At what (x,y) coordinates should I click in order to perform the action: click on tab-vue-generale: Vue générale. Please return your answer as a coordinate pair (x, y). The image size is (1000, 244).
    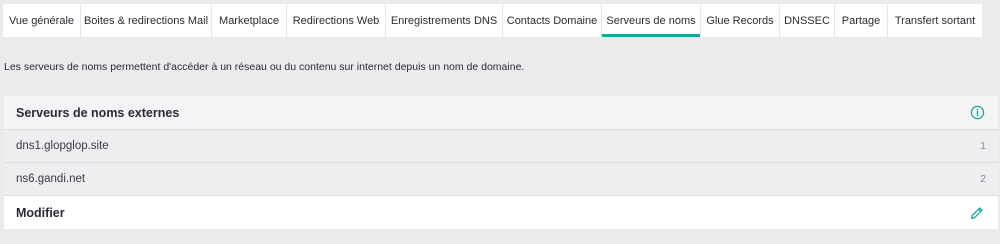
    Looking at the image, I should click on (42, 20).